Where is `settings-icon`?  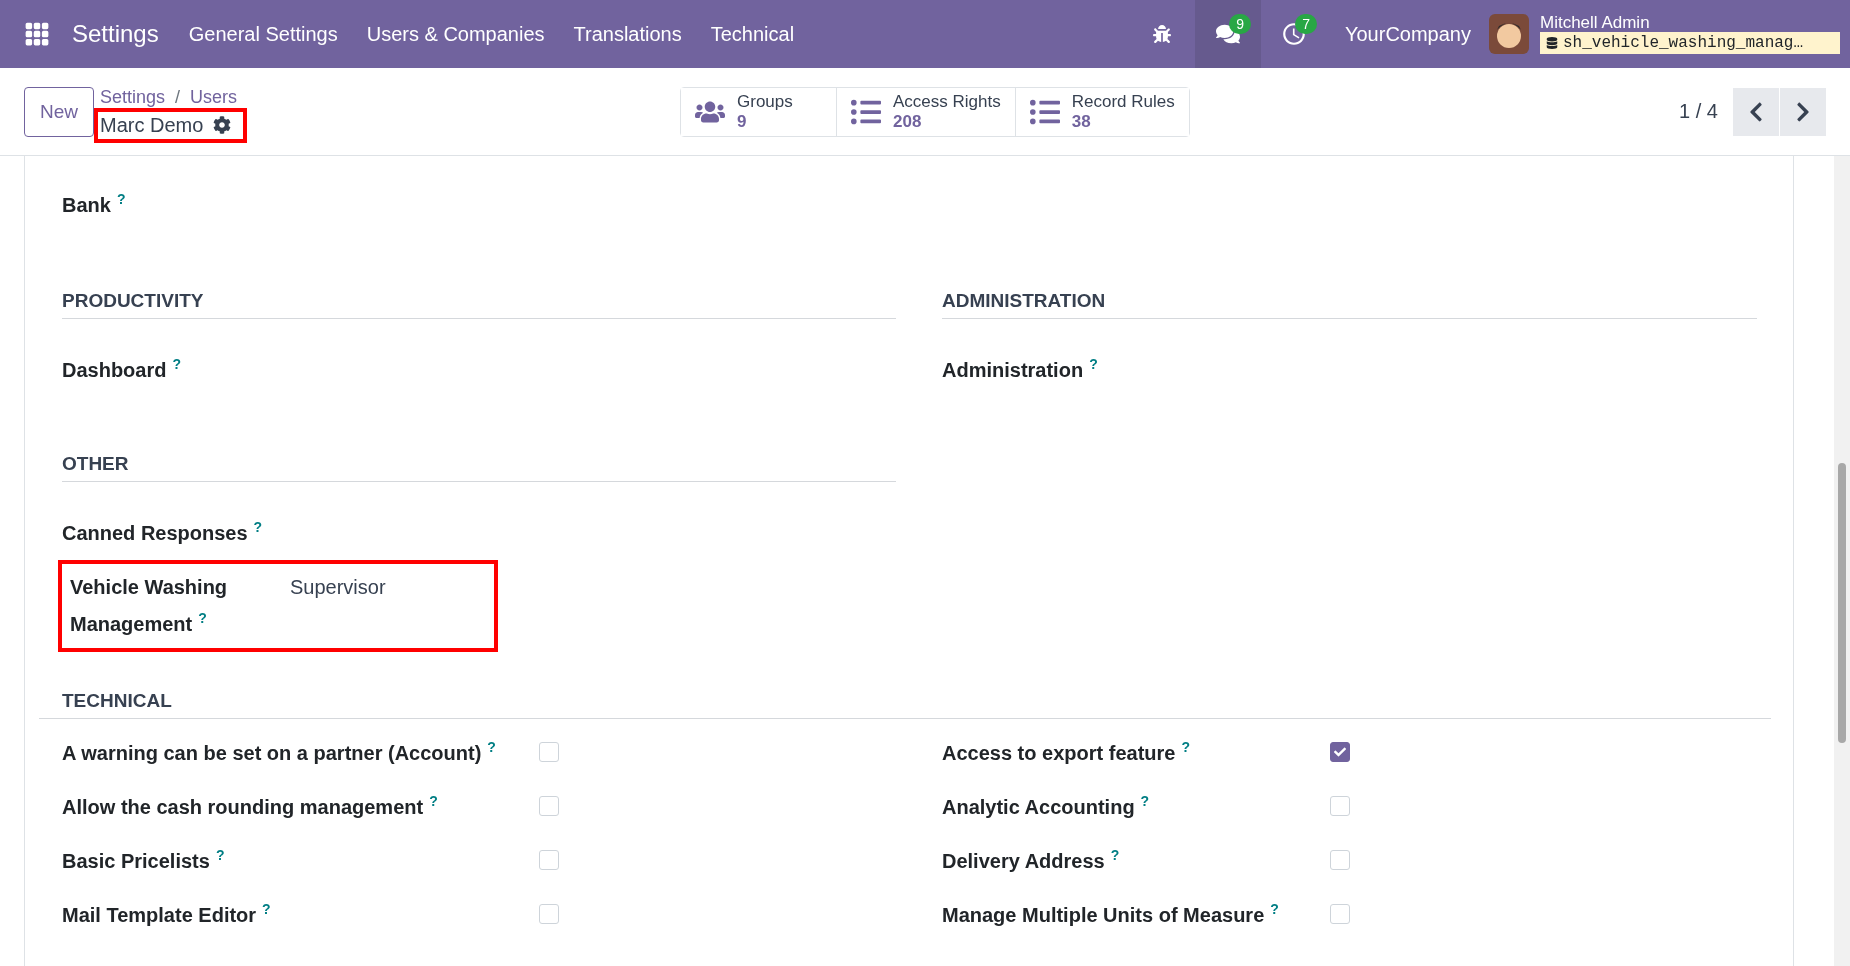
settings-icon is located at coordinates (222, 125).